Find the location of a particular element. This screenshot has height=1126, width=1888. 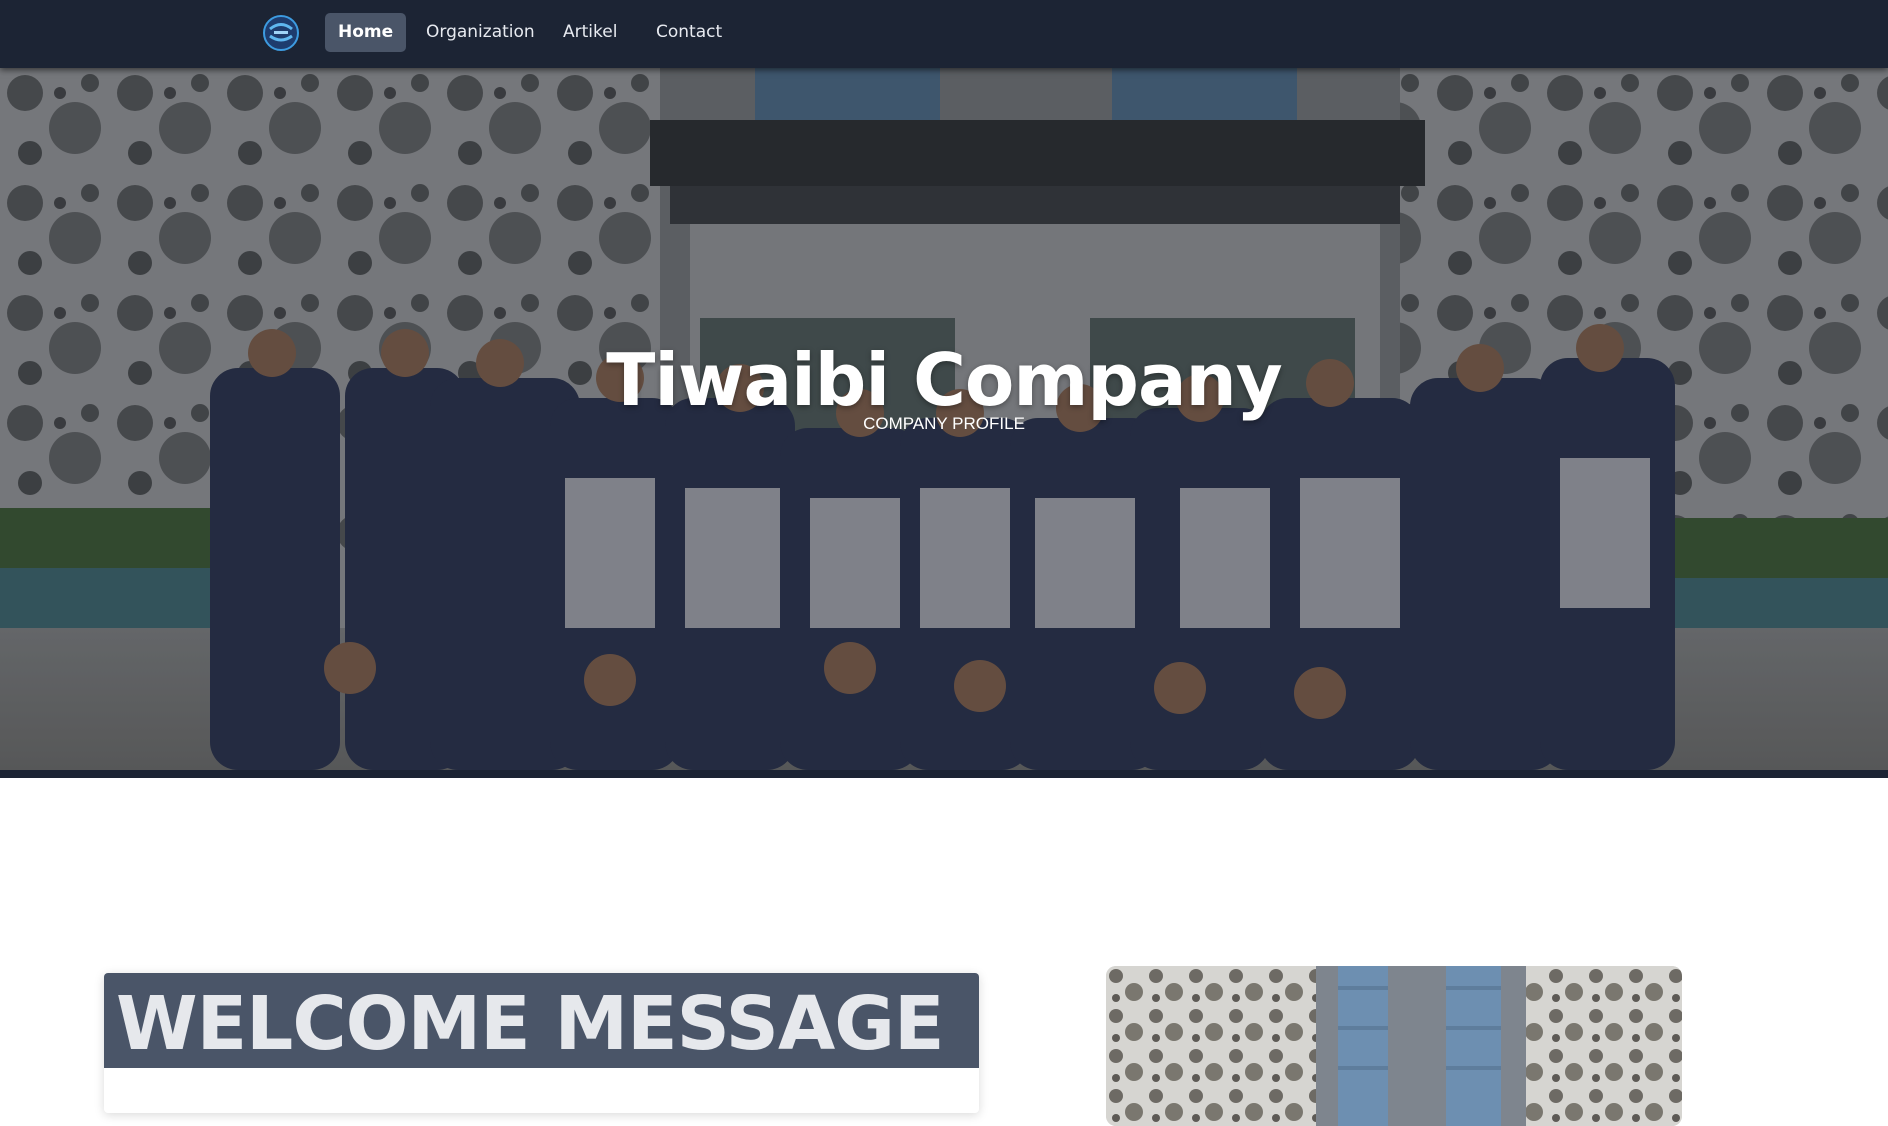

hero-divider is located at coordinates (944, 774).